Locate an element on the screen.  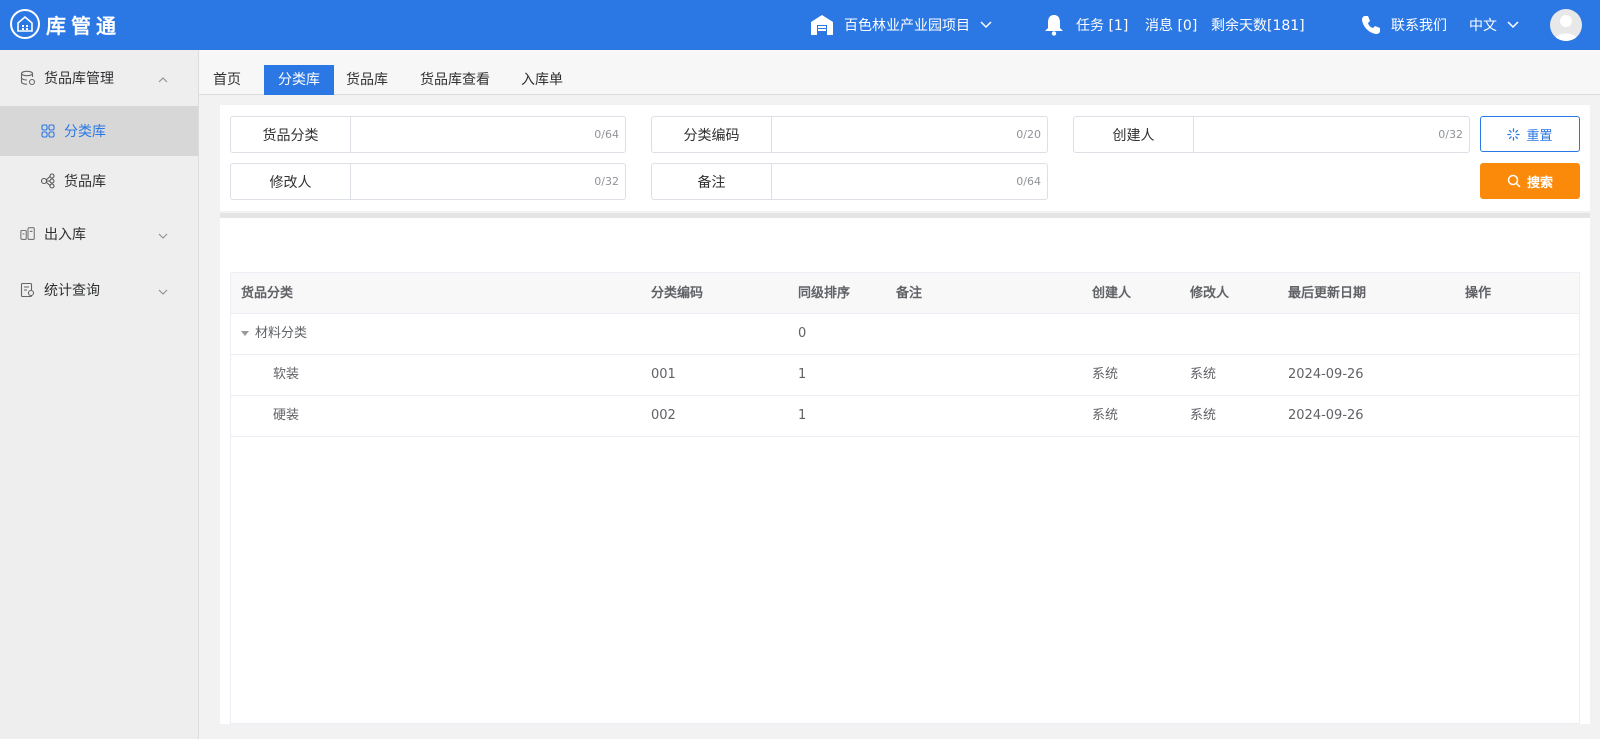
sidebar-item-label: 分类库 is located at coordinates (85, 132).